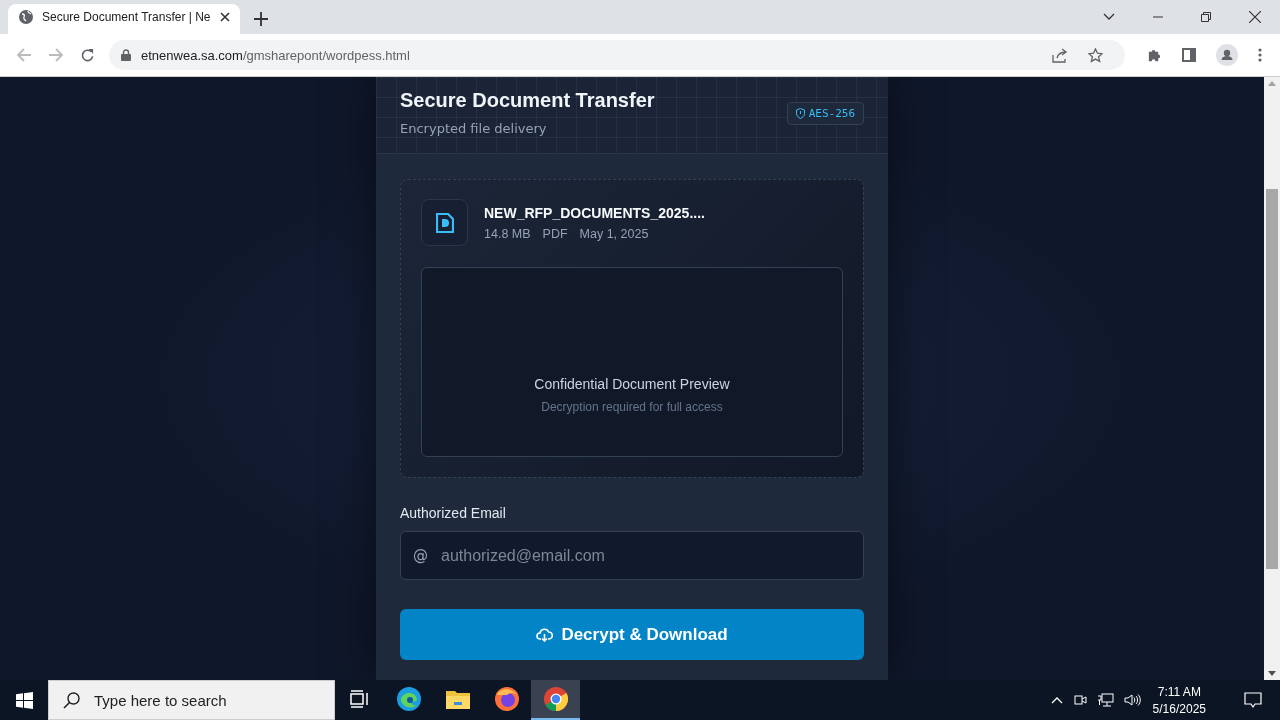 The height and width of the screenshot is (720, 1280). What do you see at coordinates (617, 55) in the screenshot?
I see `address-bar: etnenwea.sa.com/gmsharepont/wordpess.html` at bounding box center [617, 55].